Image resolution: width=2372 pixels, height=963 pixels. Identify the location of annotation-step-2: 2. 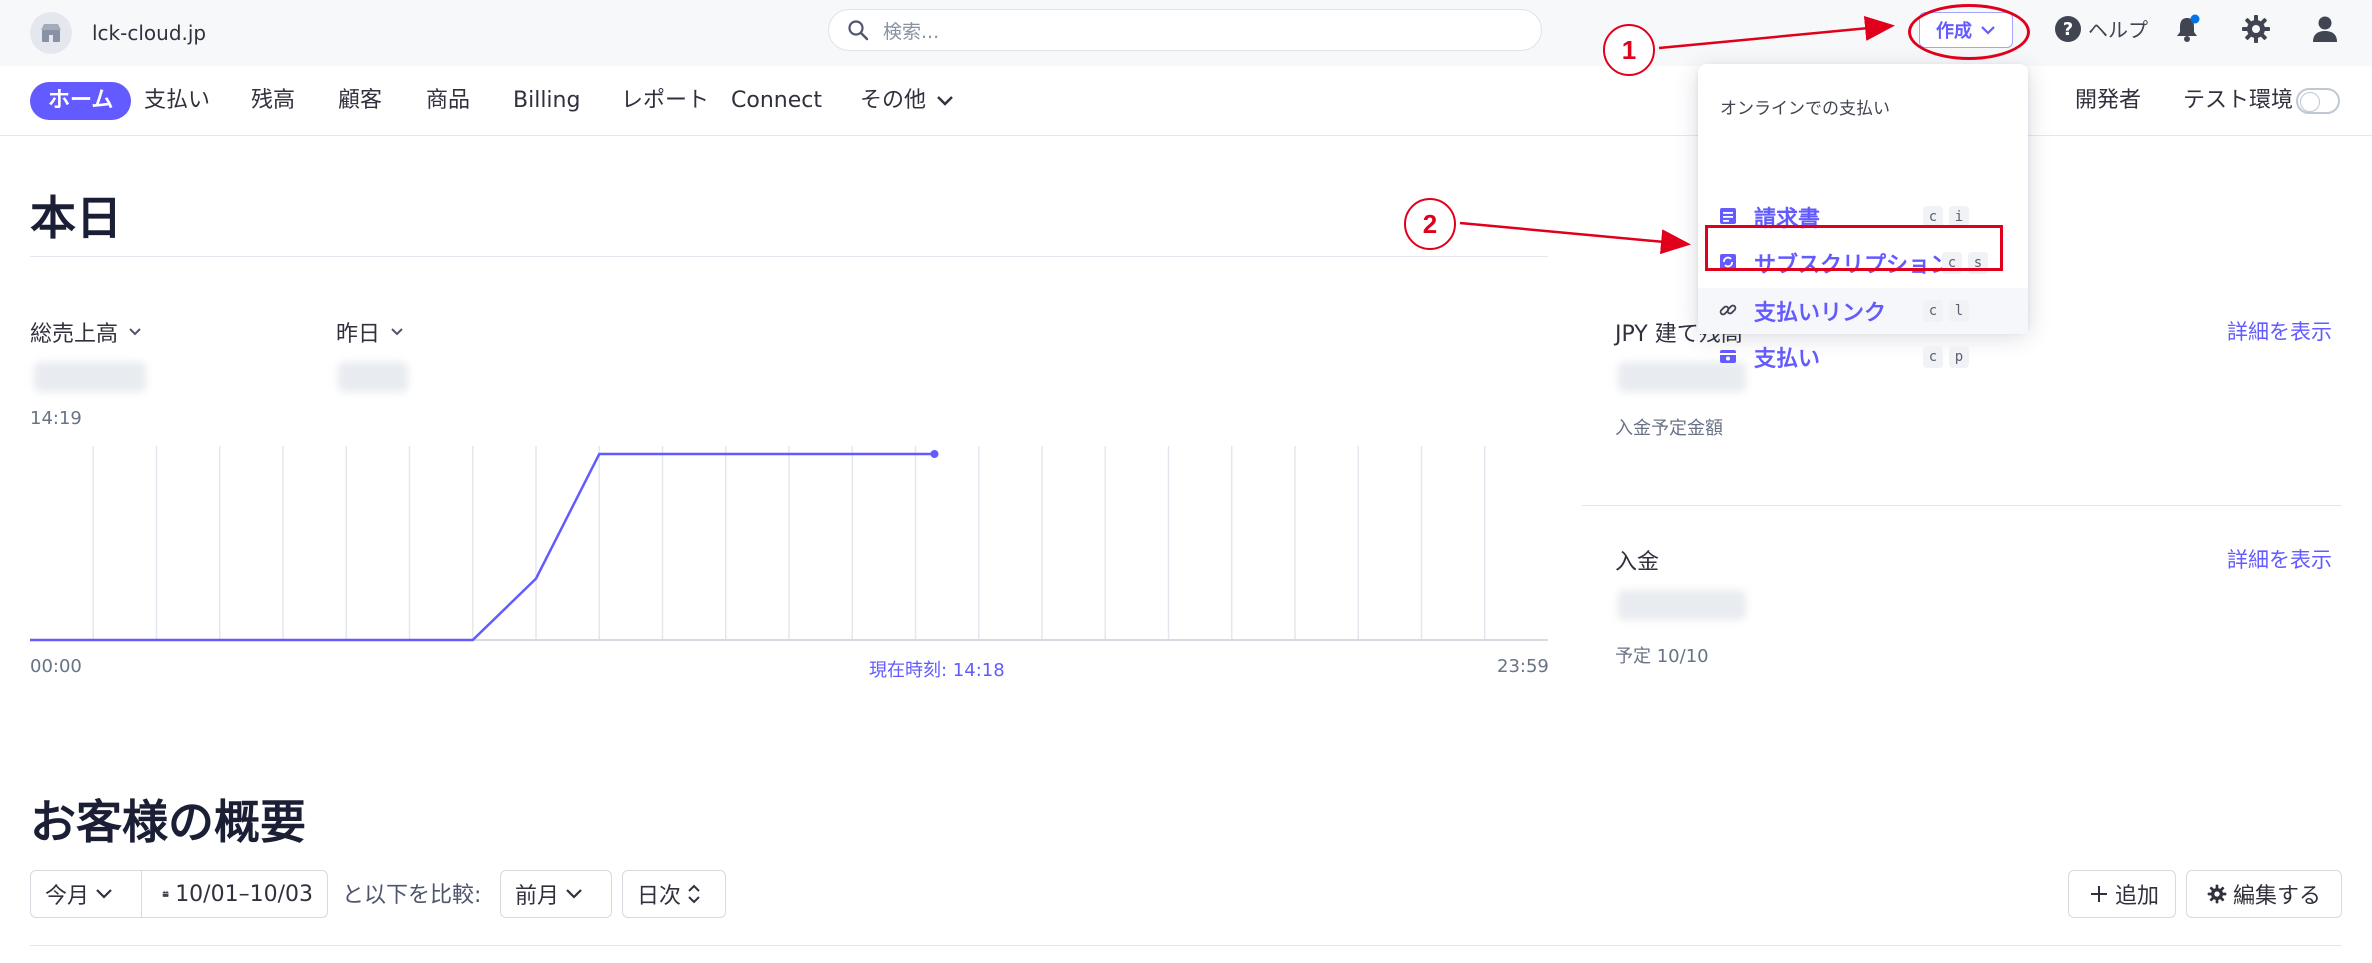
(1430, 224).